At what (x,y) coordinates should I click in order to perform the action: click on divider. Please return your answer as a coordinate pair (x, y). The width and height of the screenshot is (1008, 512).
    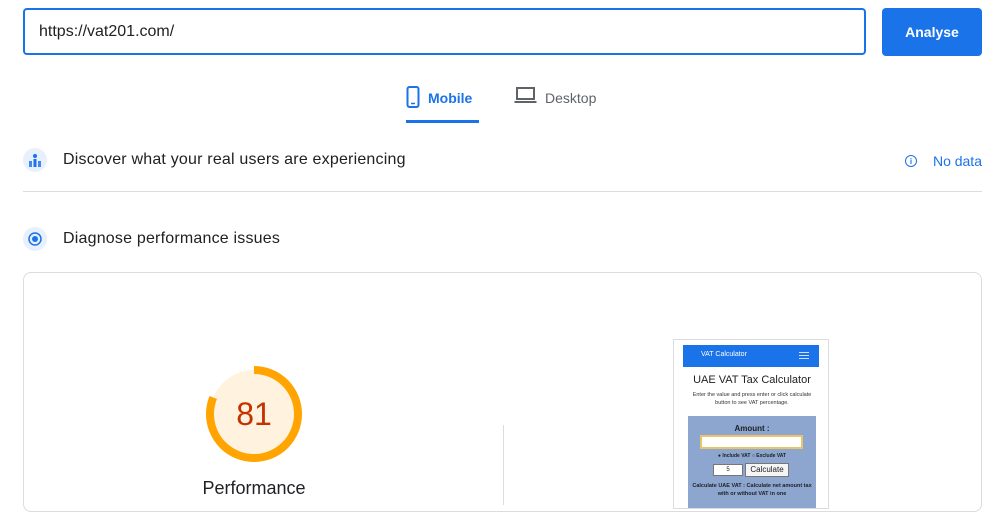
    Looking at the image, I should click on (502, 191).